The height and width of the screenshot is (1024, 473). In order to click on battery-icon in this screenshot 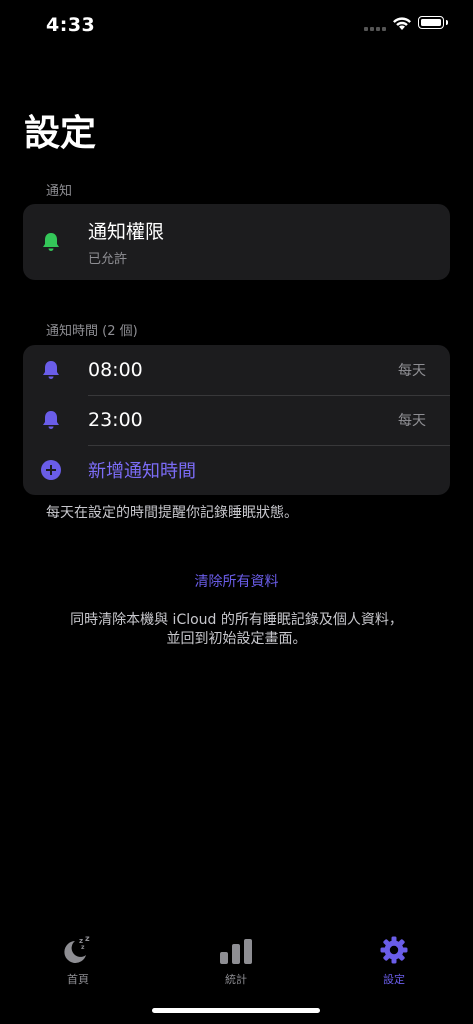, I will do `click(433, 22)`.